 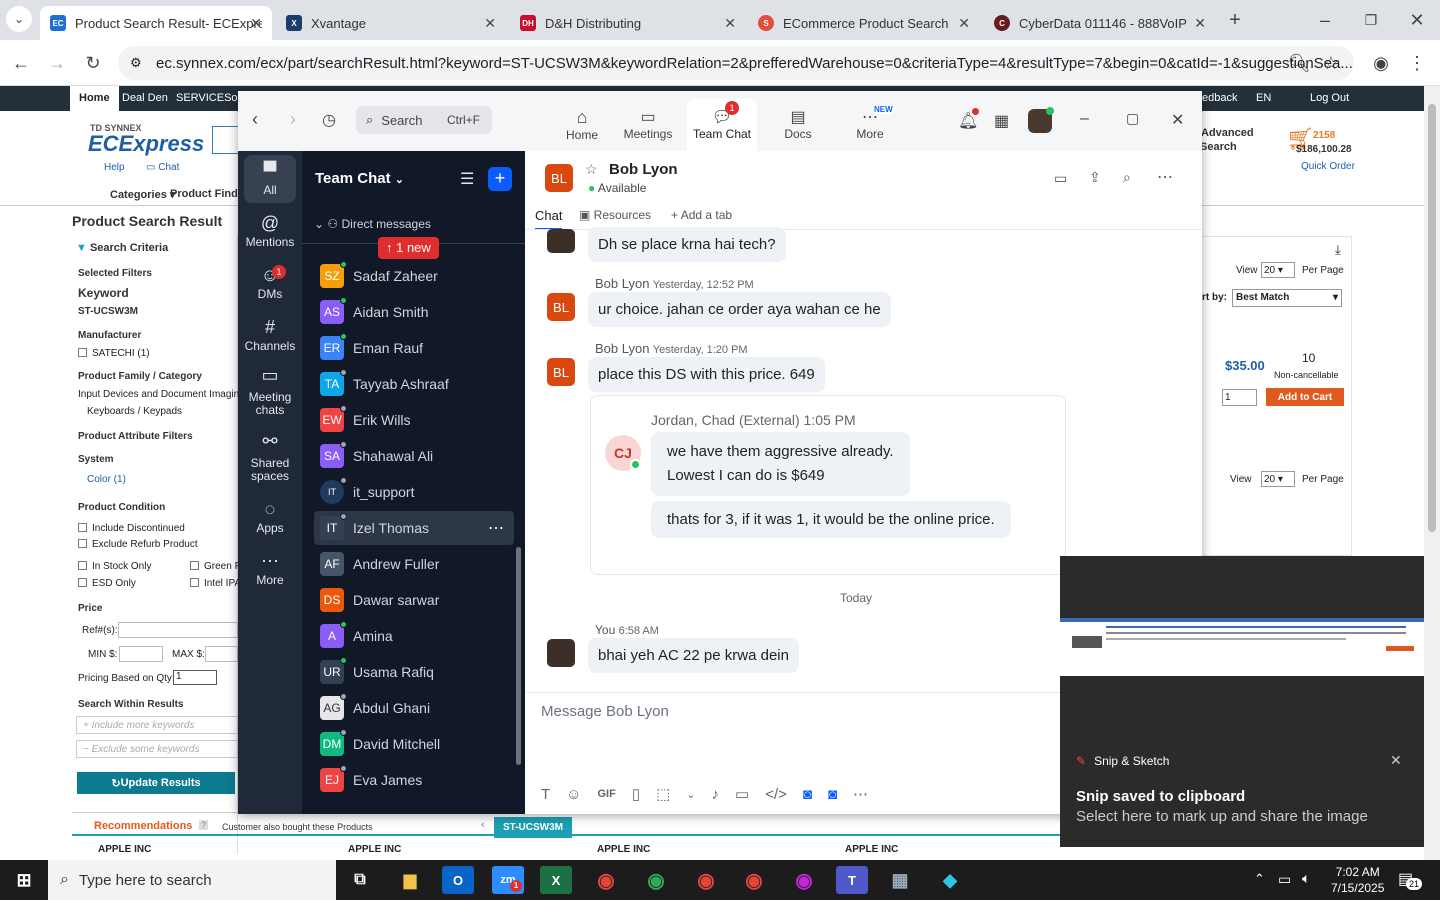 I want to click on zoom-taskbar-icon: zm 1, so click(x=508, y=880).